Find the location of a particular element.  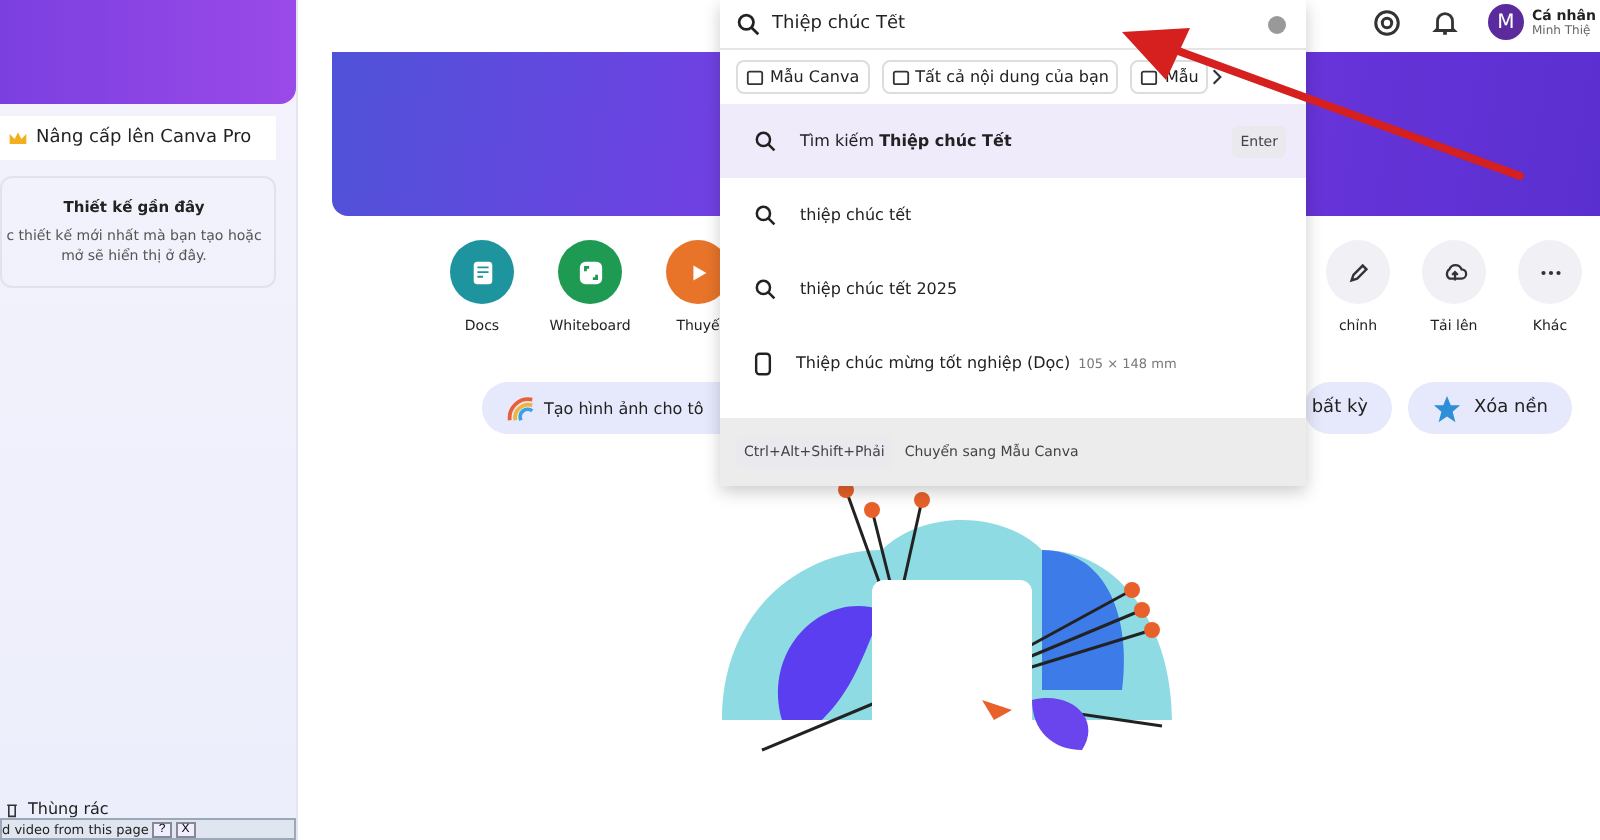

pencil-icon is located at coordinates (1358, 272).